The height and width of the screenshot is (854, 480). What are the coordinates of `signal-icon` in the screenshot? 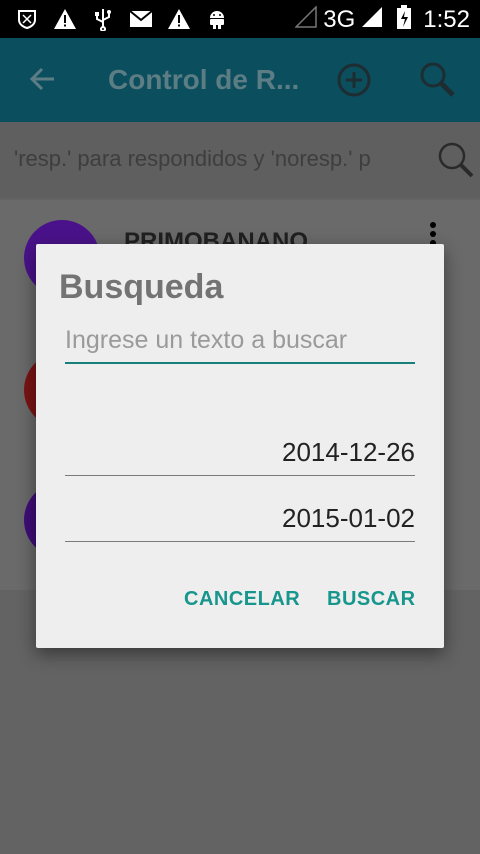 It's located at (372, 19).